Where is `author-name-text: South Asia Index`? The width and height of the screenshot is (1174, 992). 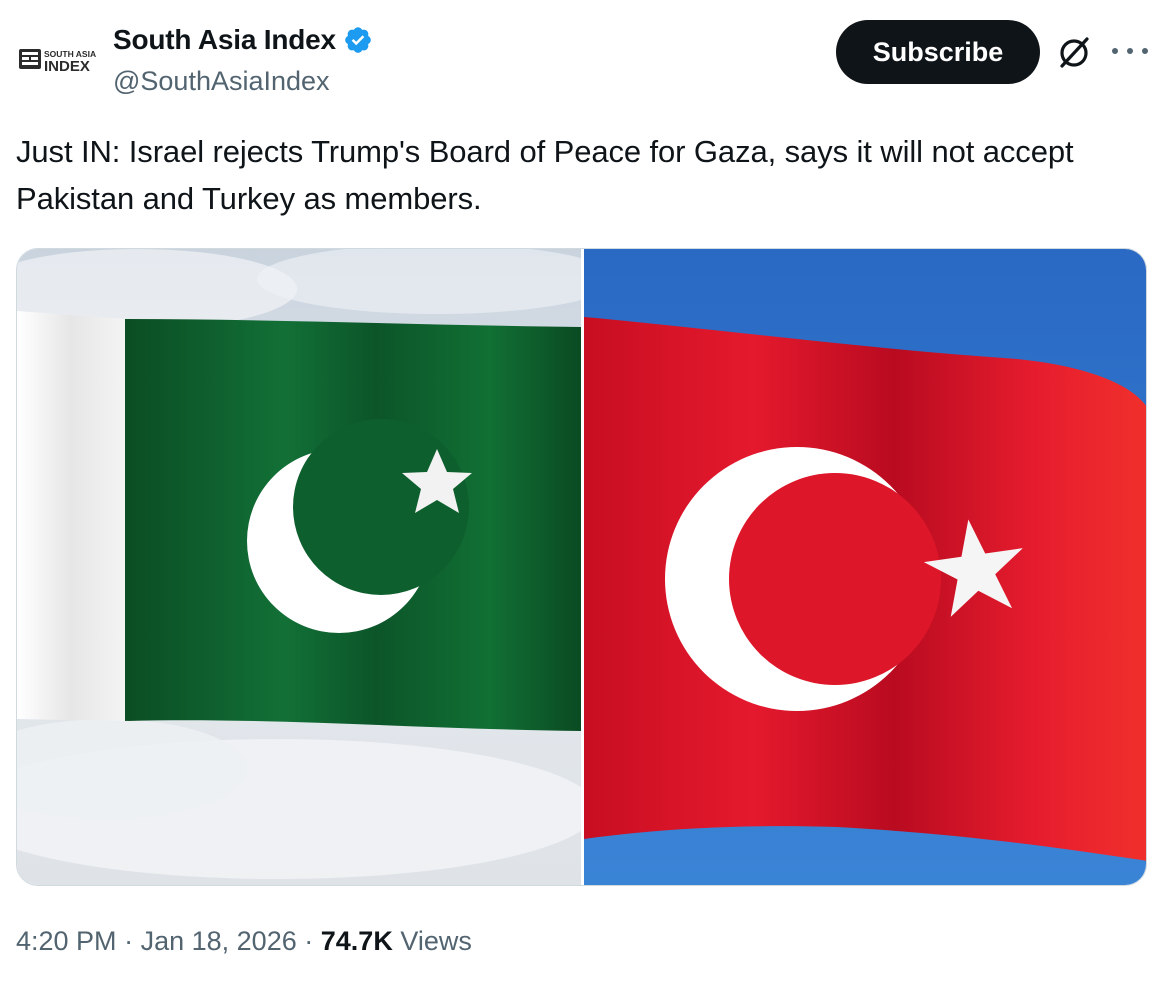
author-name-text: South Asia Index is located at coordinates (224, 39).